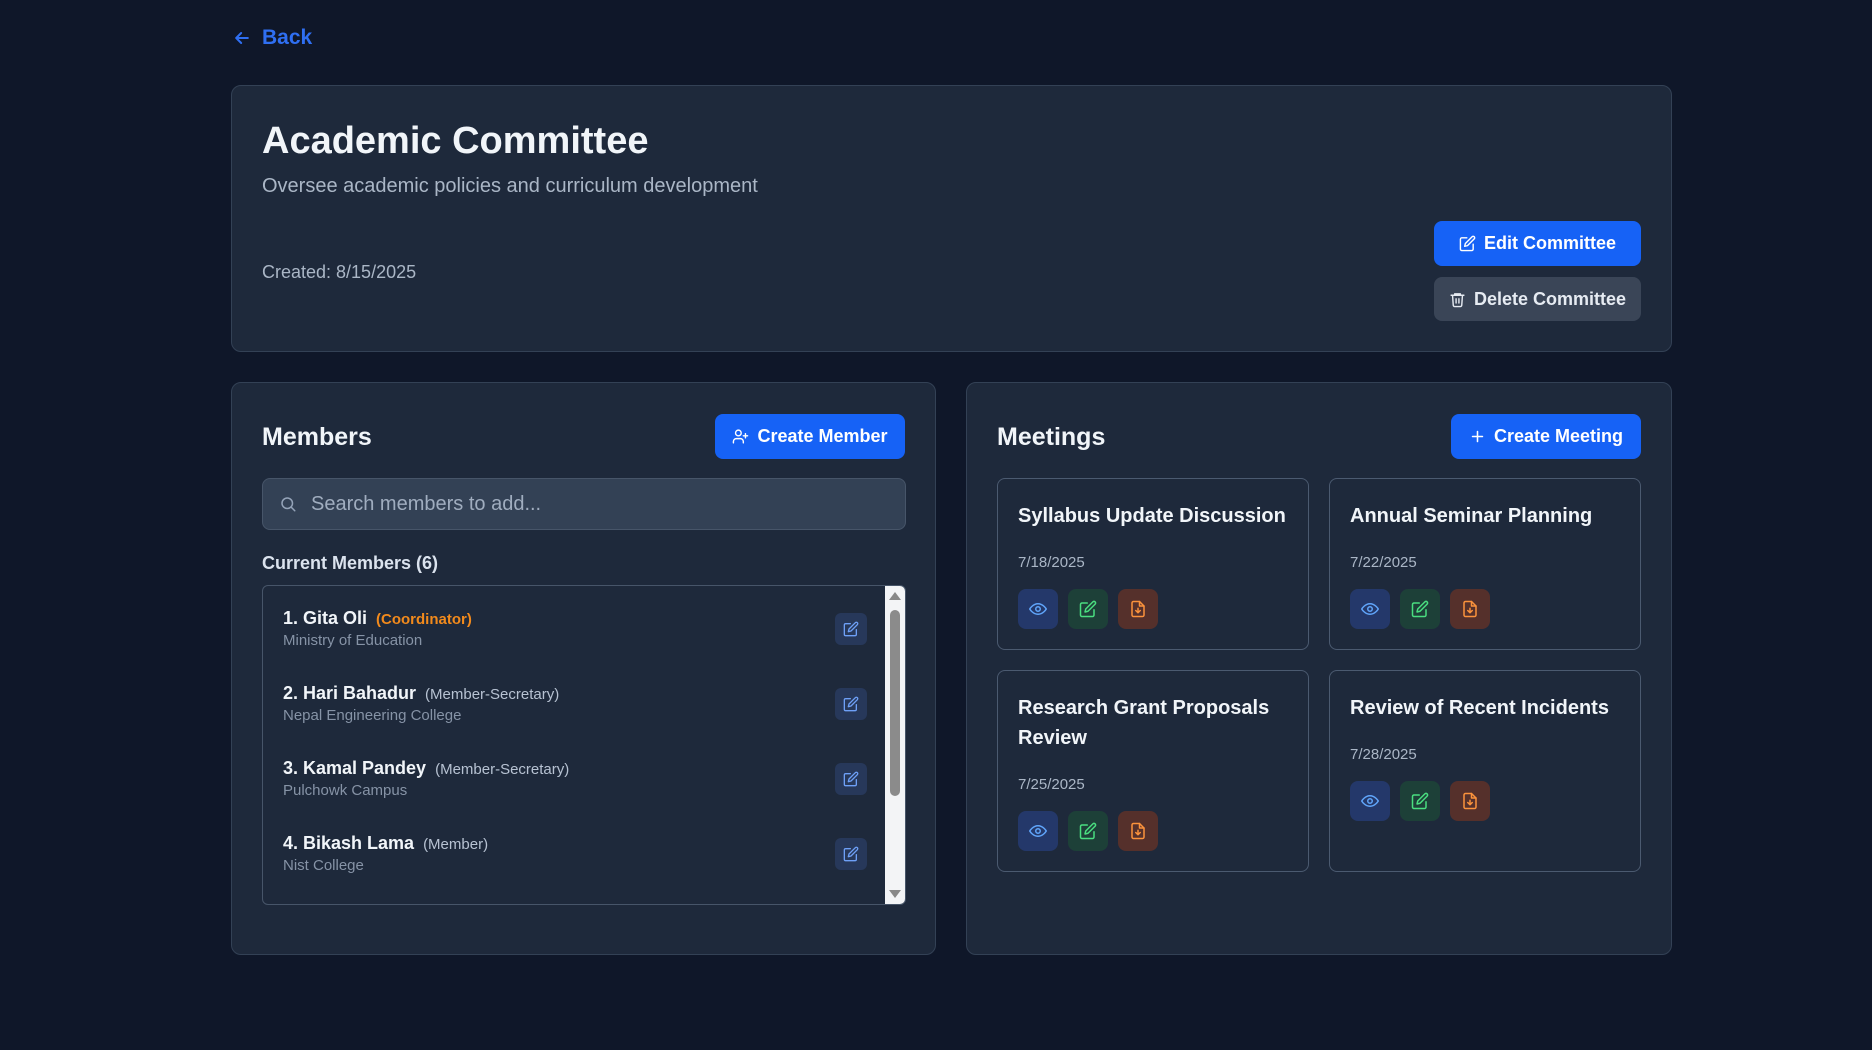  I want to click on member-organization: Pulchowk Campus, so click(345, 790).